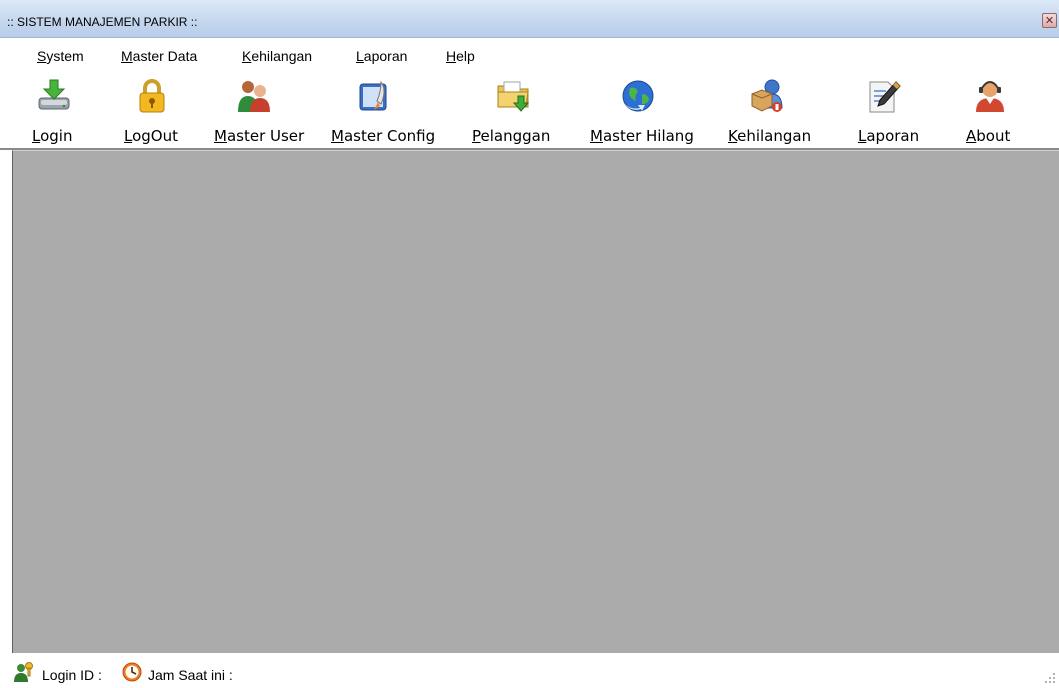 The height and width of the screenshot is (688, 1059). I want to click on logout-button: LogOut, so click(155, 110).